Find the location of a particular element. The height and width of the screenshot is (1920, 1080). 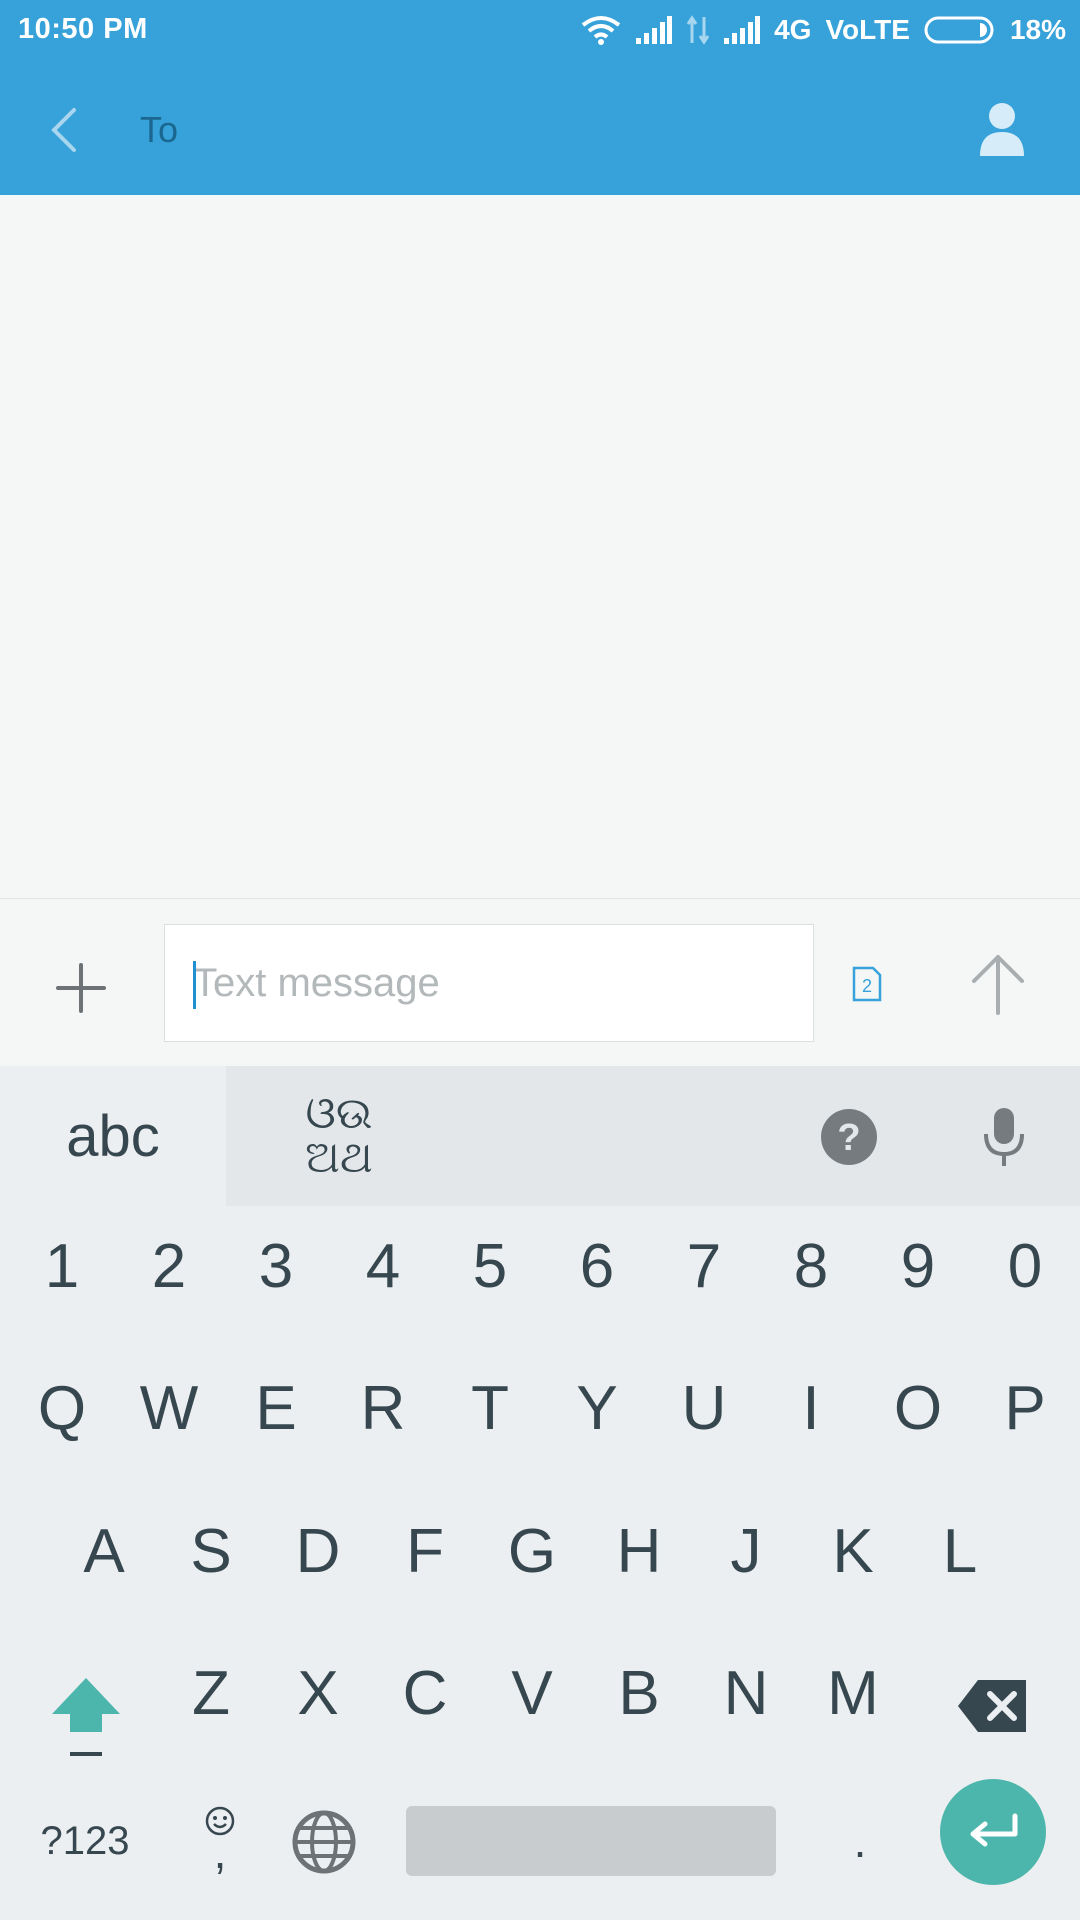

key-j: J is located at coordinates (746, 1551).